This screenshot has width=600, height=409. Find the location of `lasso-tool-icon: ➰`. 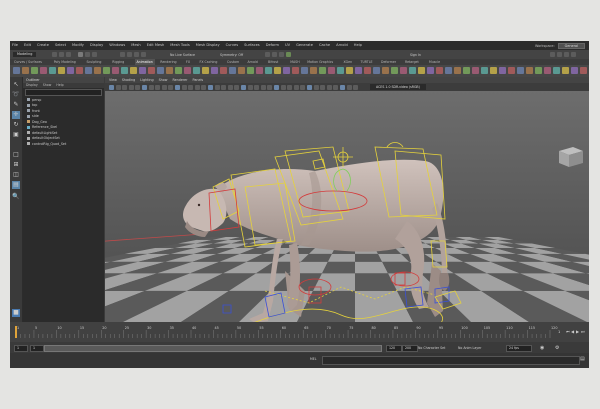

lasso-tool-icon: ➰ is located at coordinates (16, 95).